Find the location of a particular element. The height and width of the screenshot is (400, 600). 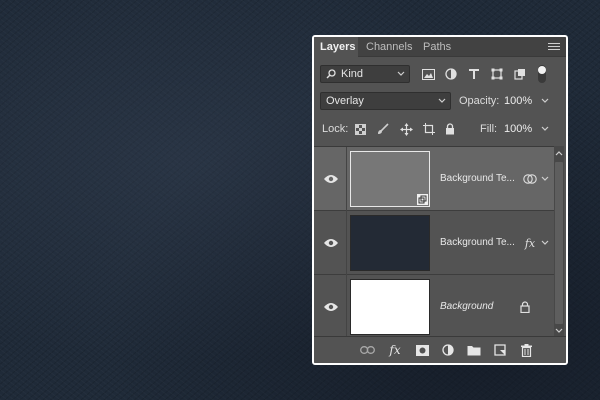

panel-menu-icon is located at coordinates (554, 47).